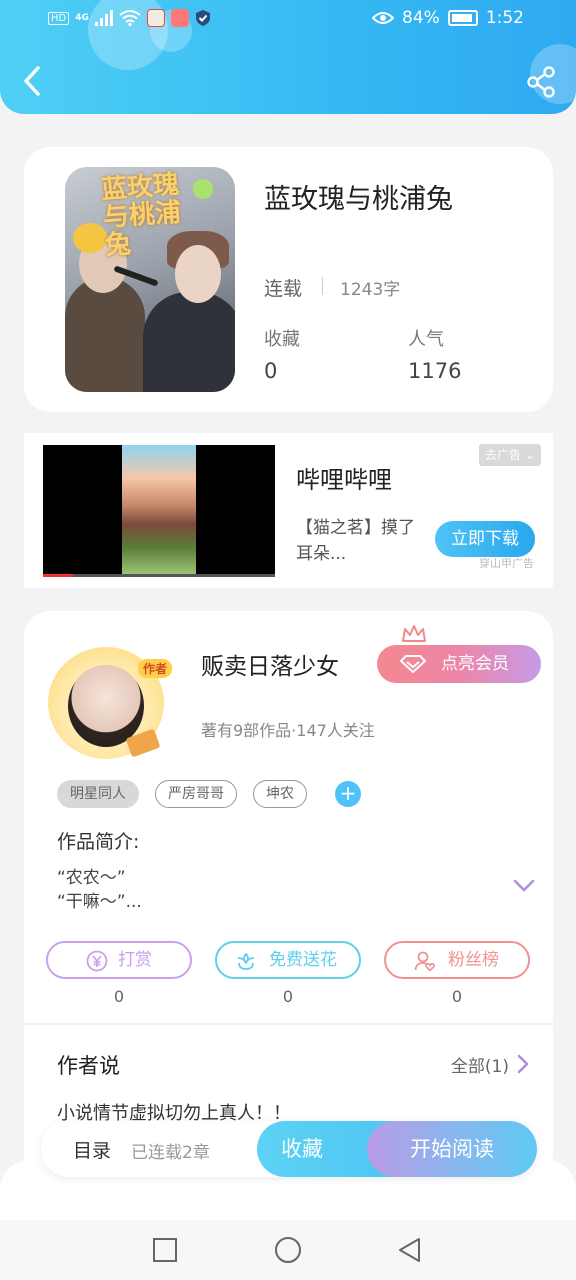 This screenshot has width=576, height=1280. I want to click on tip-button: 打赏, so click(119, 960).